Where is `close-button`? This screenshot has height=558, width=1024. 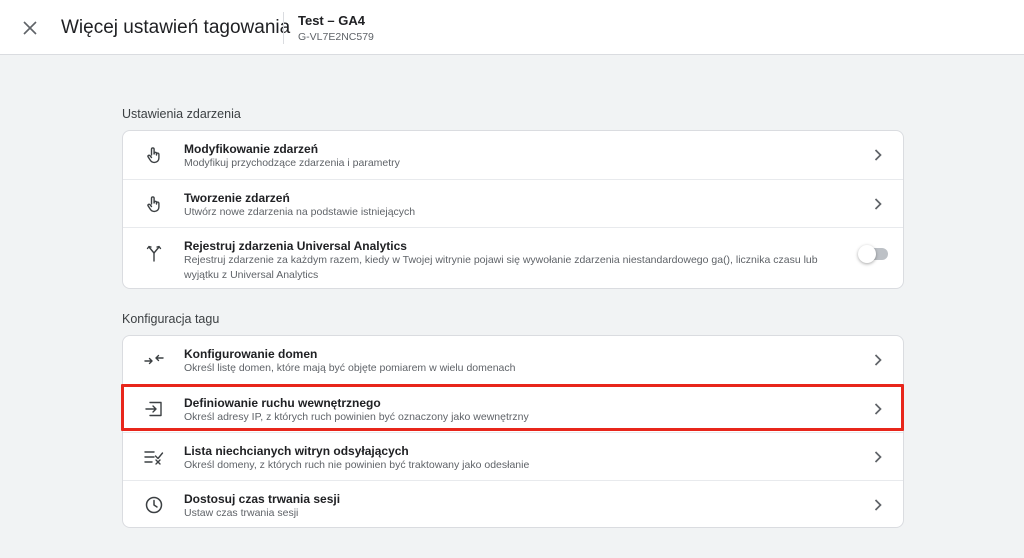
close-button is located at coordinates (30, 28).